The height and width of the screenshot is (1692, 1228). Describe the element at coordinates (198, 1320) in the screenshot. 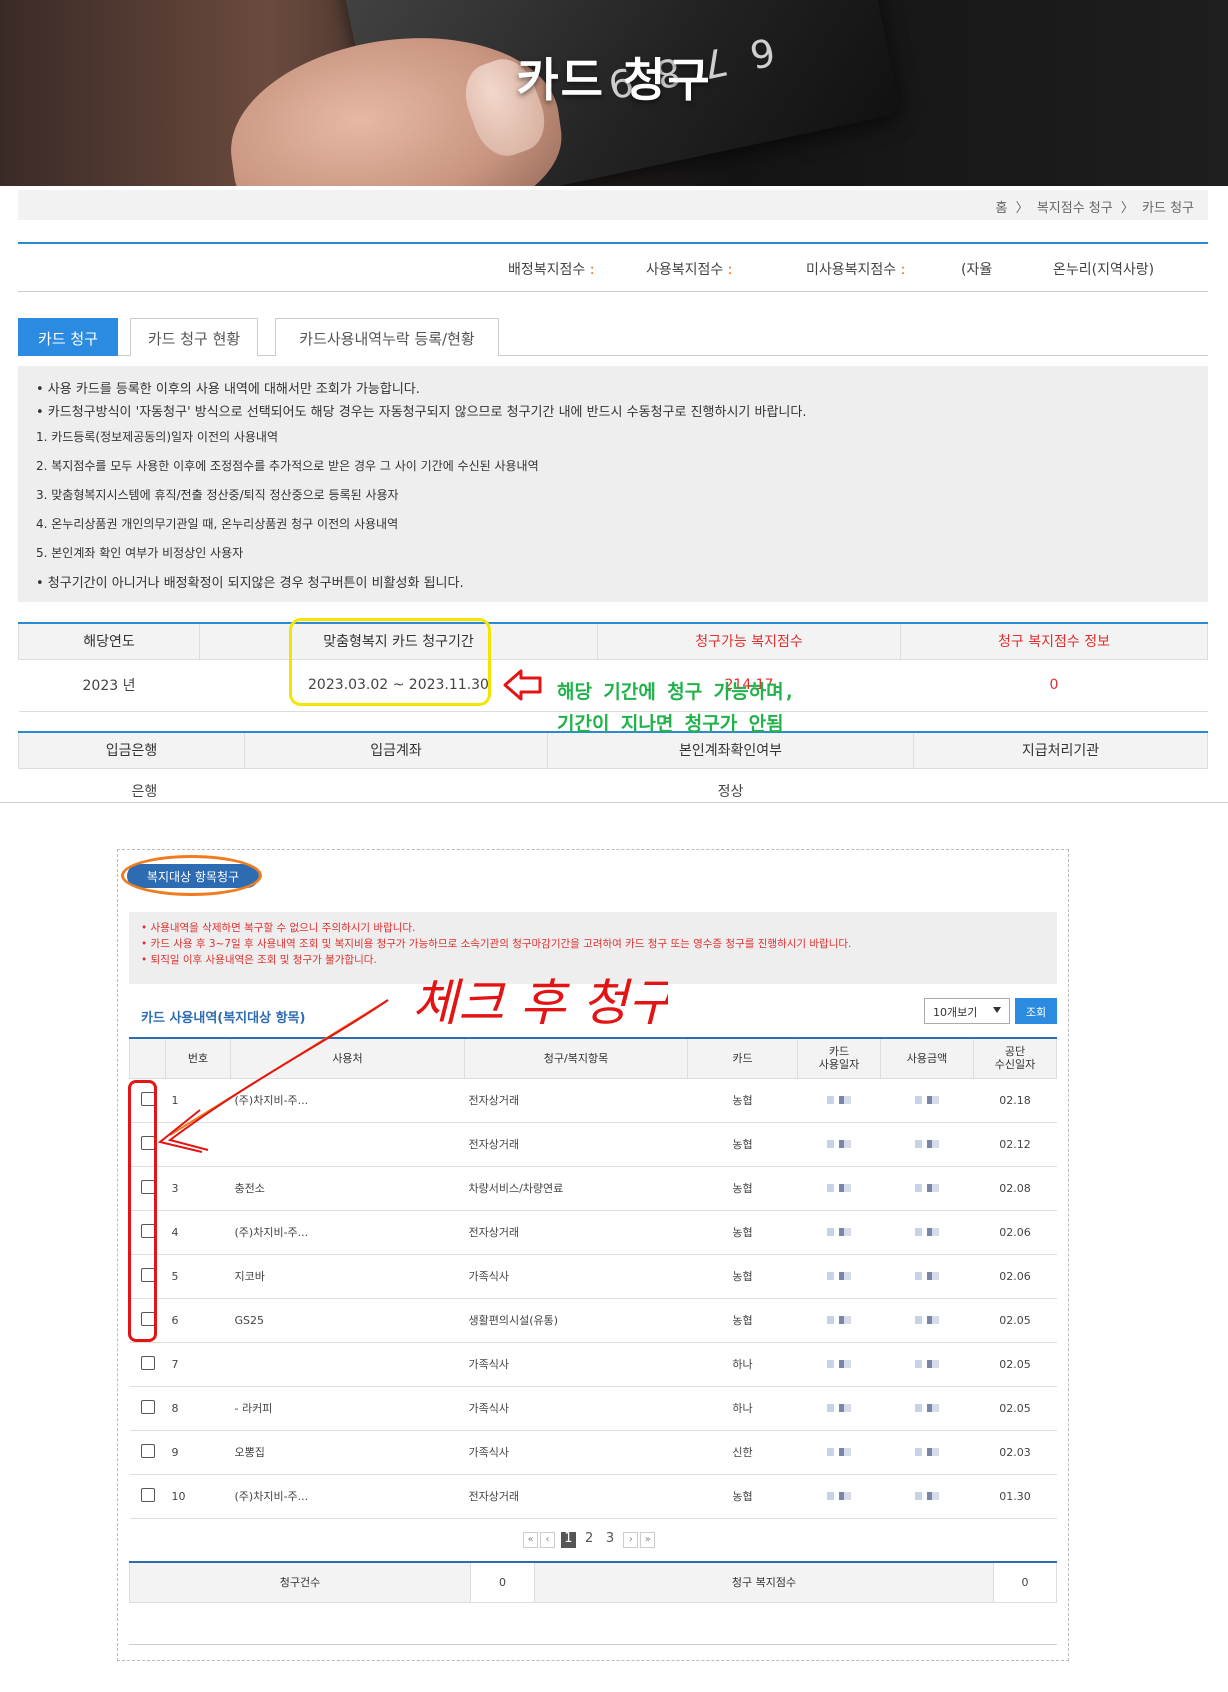

I see `row-no: 6` at that location.